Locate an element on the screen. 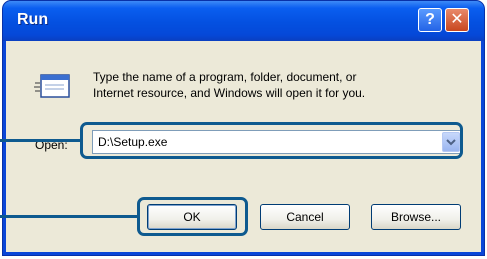 This screenshot has width=487, height=259. help-button: ? is located at coordinates (430, 20).